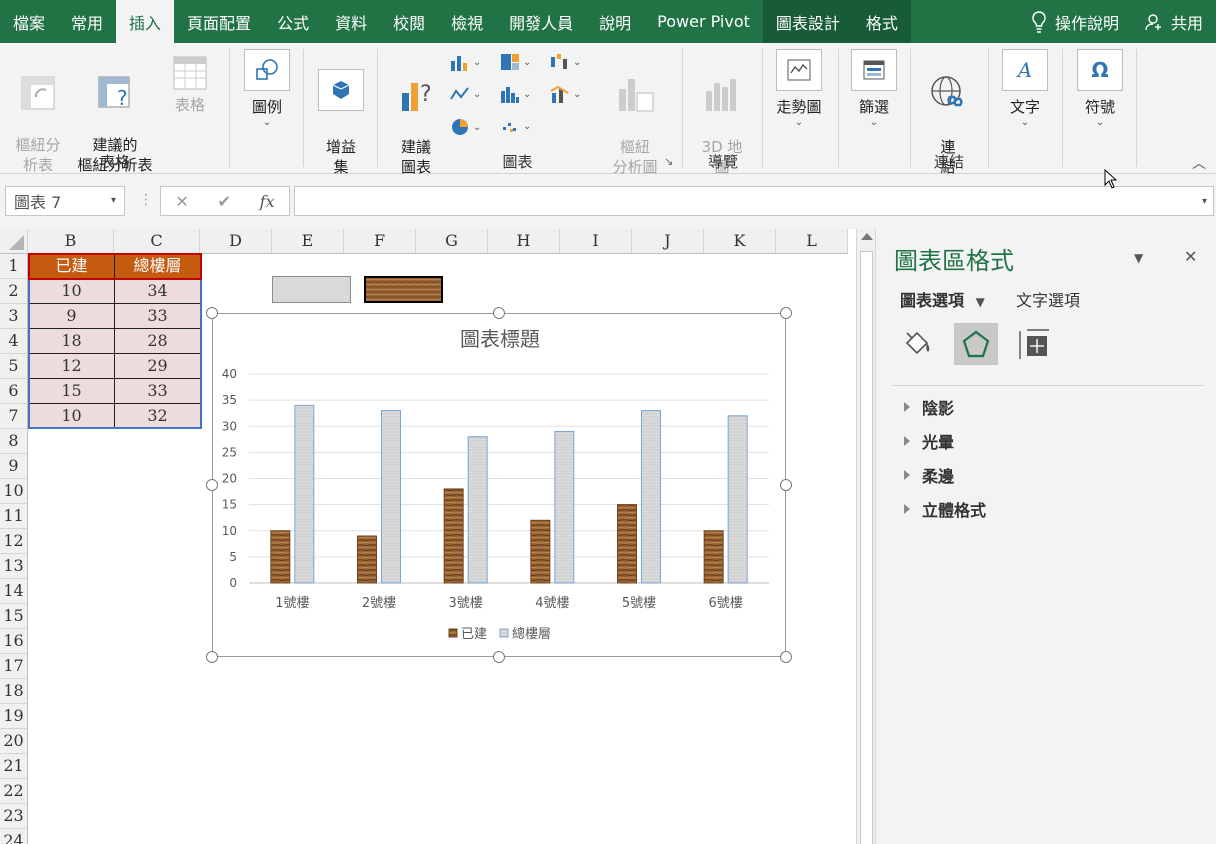 The image size is (1216, 844). I want to click on tab-insert: 插入, so click(145, 21).